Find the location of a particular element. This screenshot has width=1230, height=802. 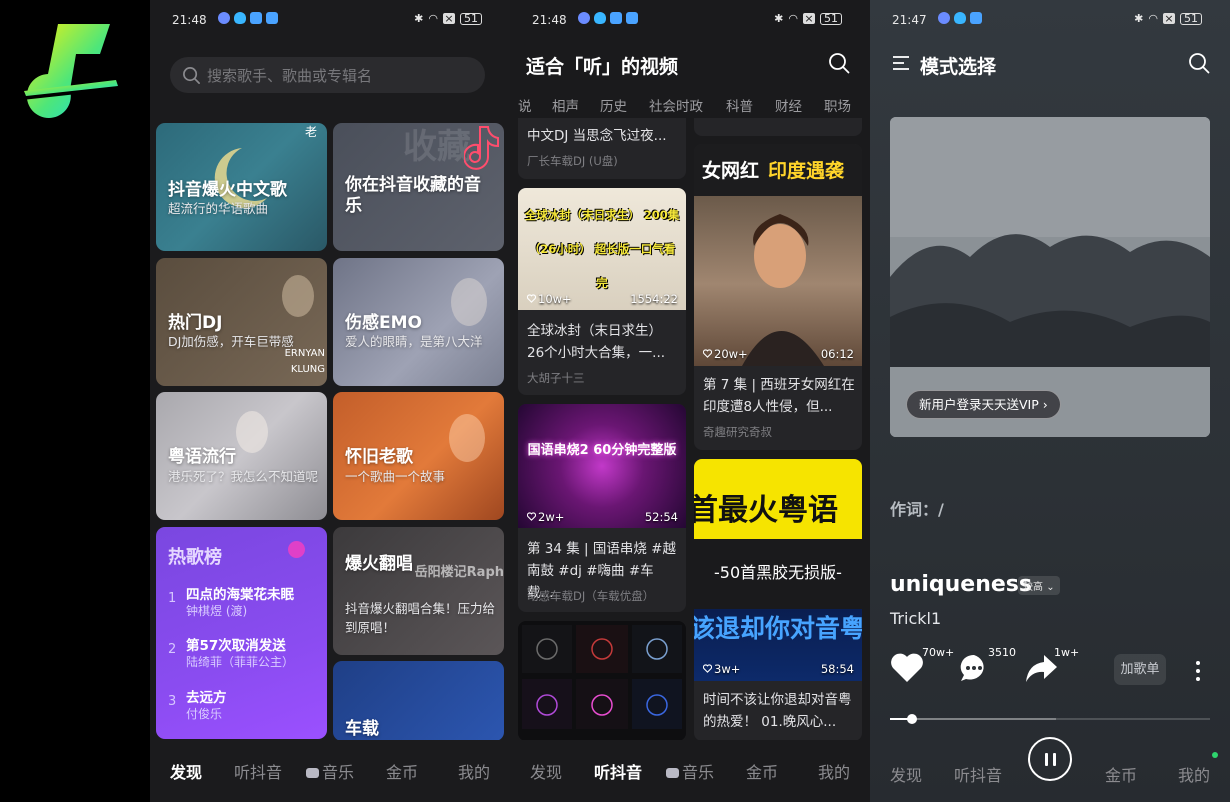

card-title: 车载 is located at coordinates (362, 729).